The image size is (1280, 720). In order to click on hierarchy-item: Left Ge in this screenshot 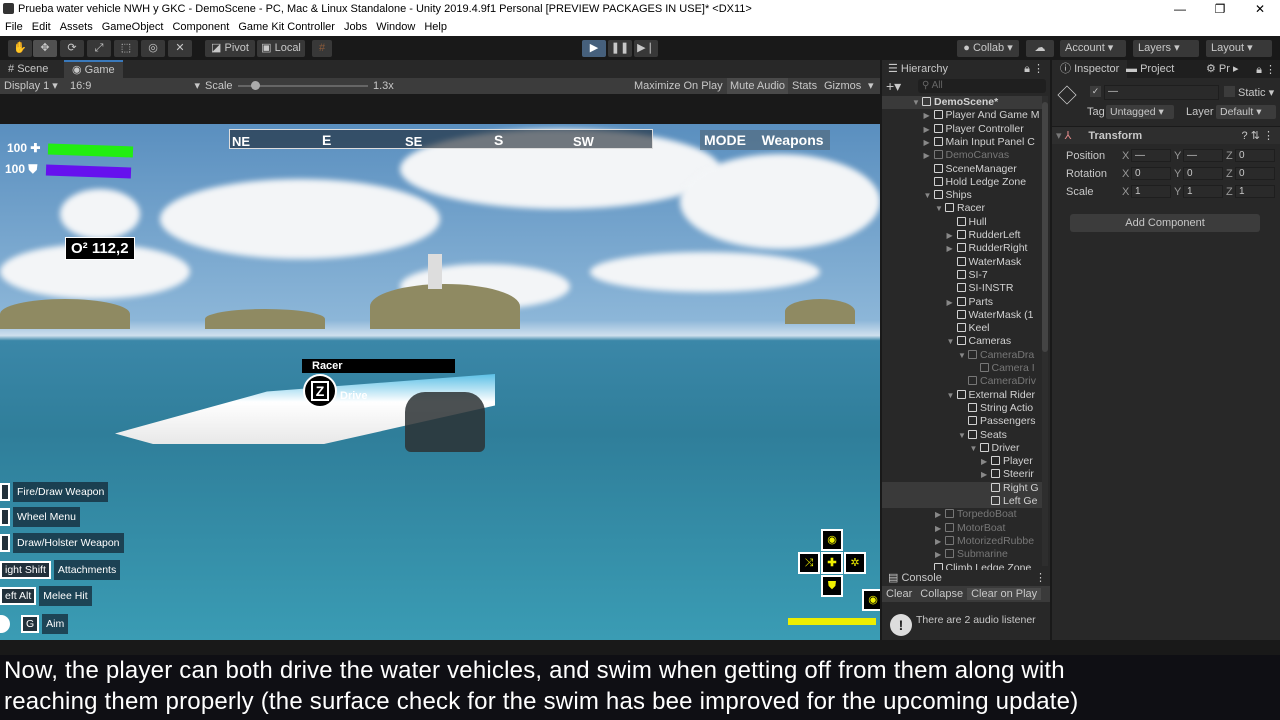, I will do `click(962, 502)`.